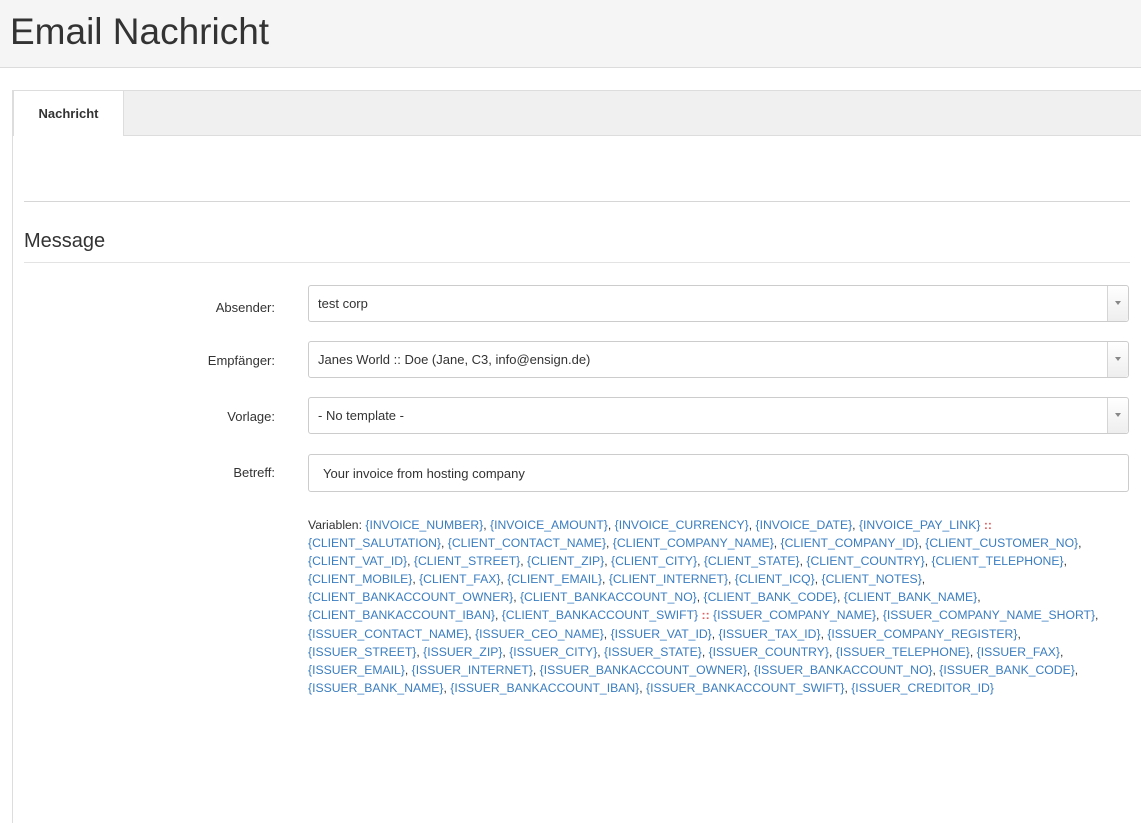  I want to click on variable-token: {INVOICE_CURRENCY}, so click(682, 525).